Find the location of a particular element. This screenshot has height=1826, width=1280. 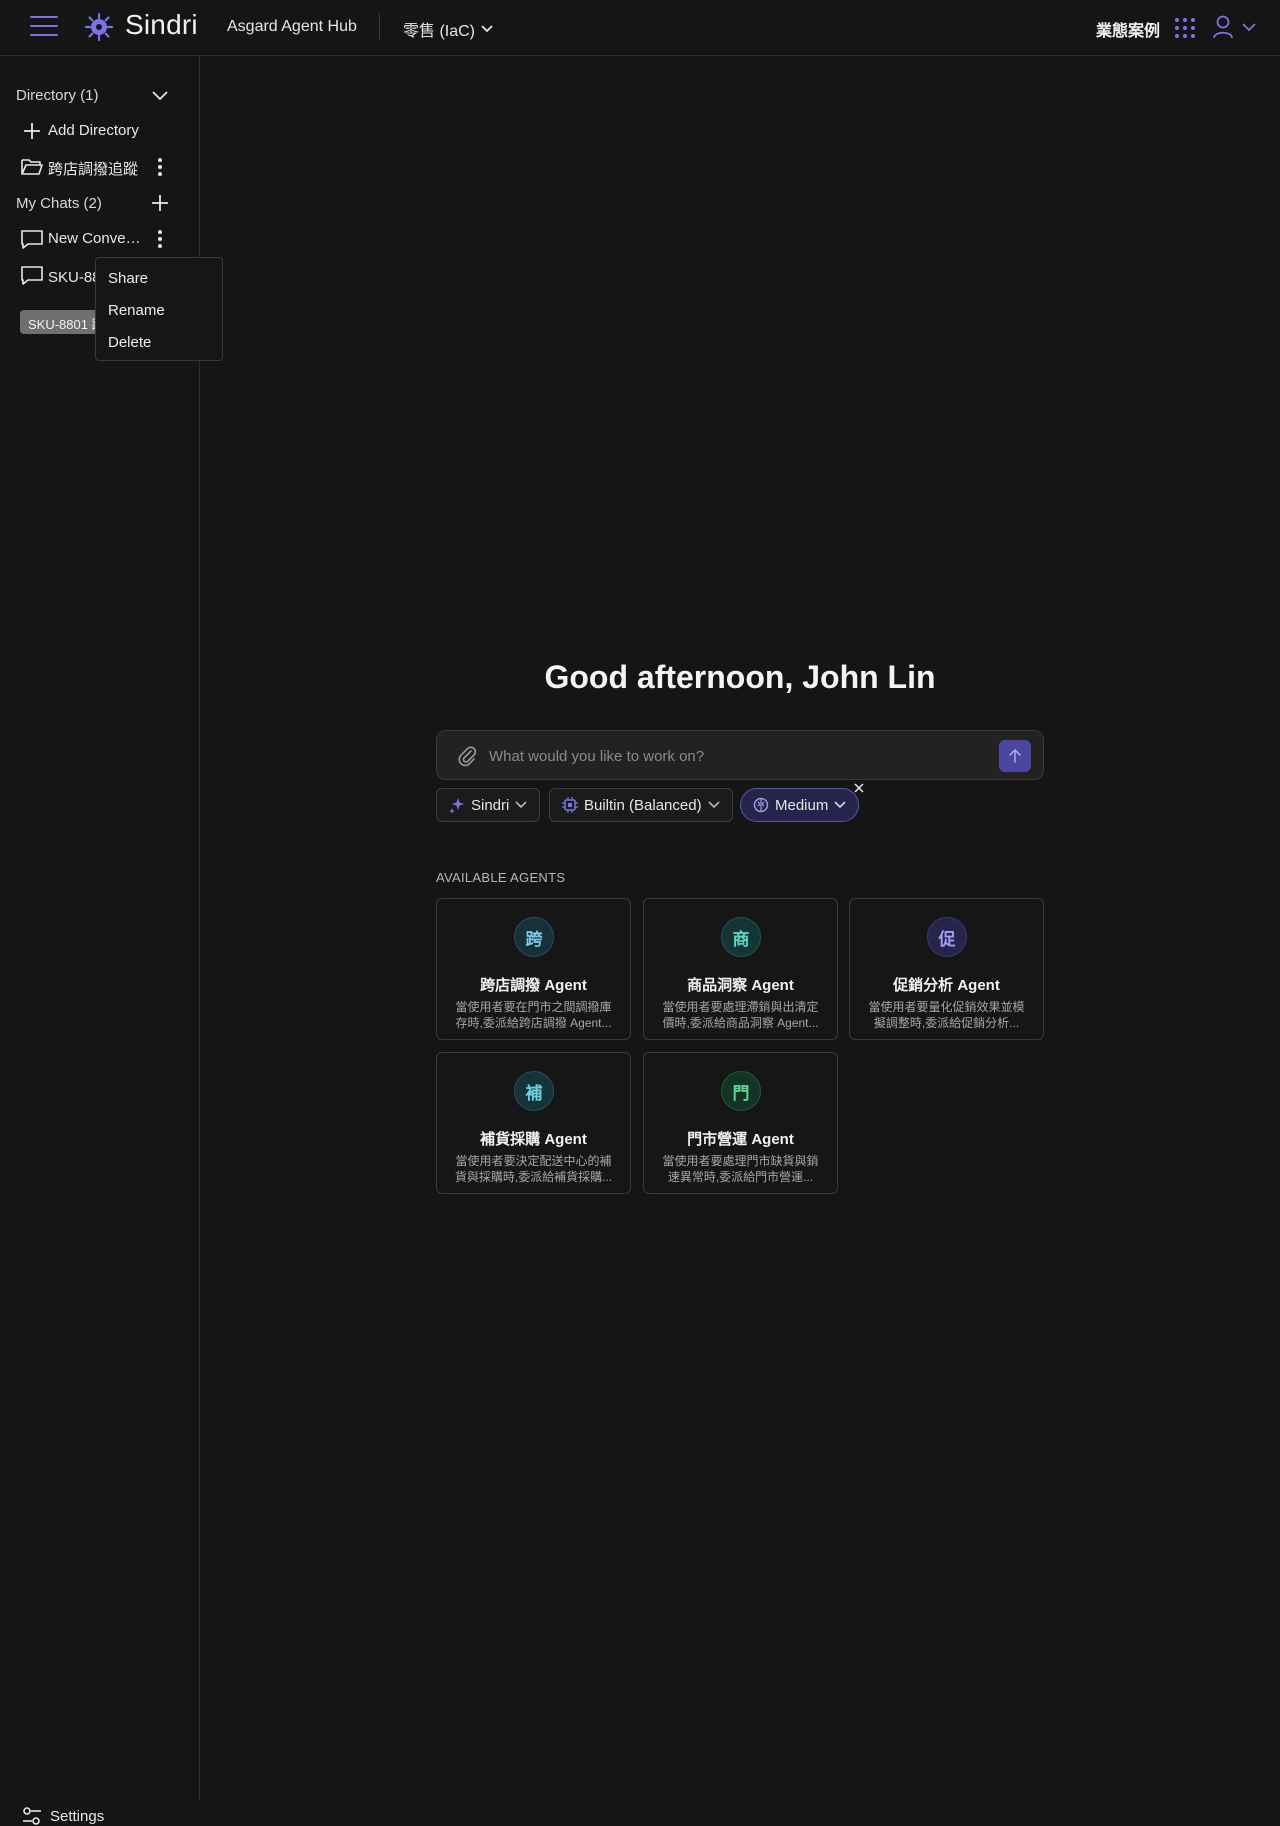

composer is located at coordinates (740, 755).